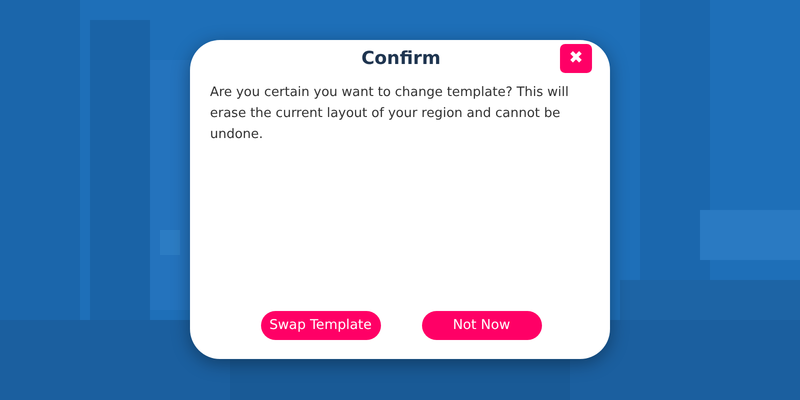 This screenshot has height=400, width=800. I want to click on close-button: ✖, so click(576, 58).